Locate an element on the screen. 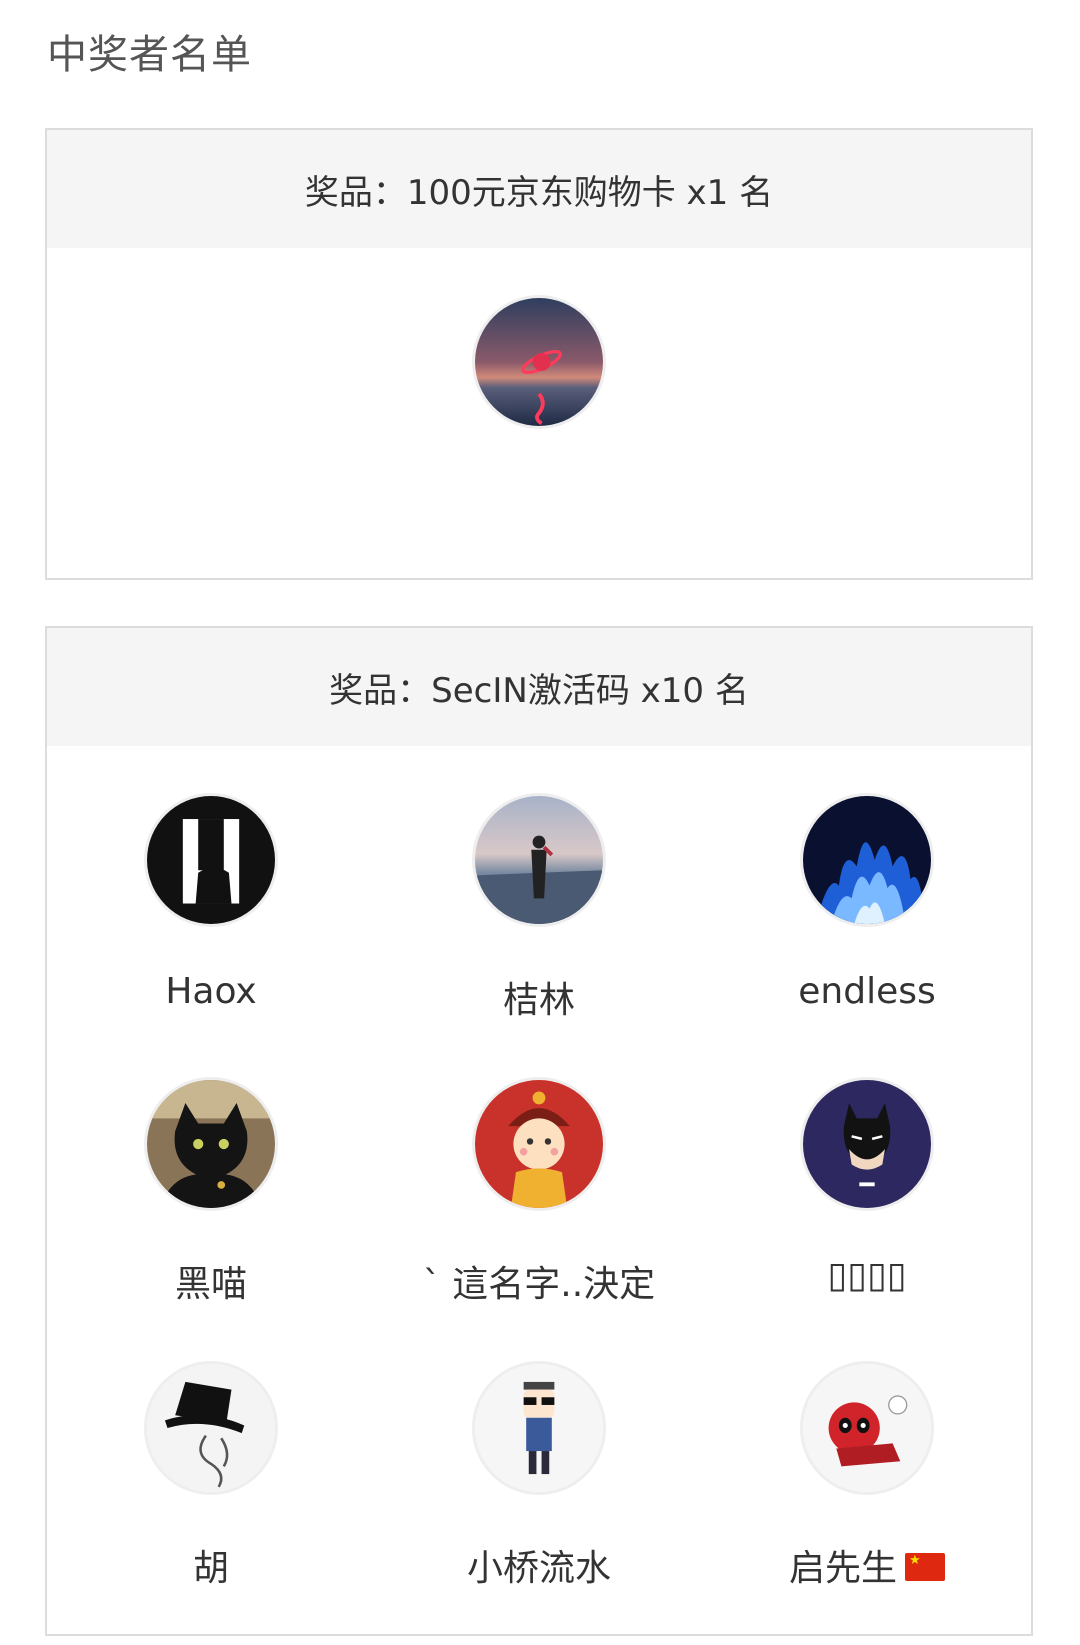  top-hat-avatar is located at coordinates (211, 1428).